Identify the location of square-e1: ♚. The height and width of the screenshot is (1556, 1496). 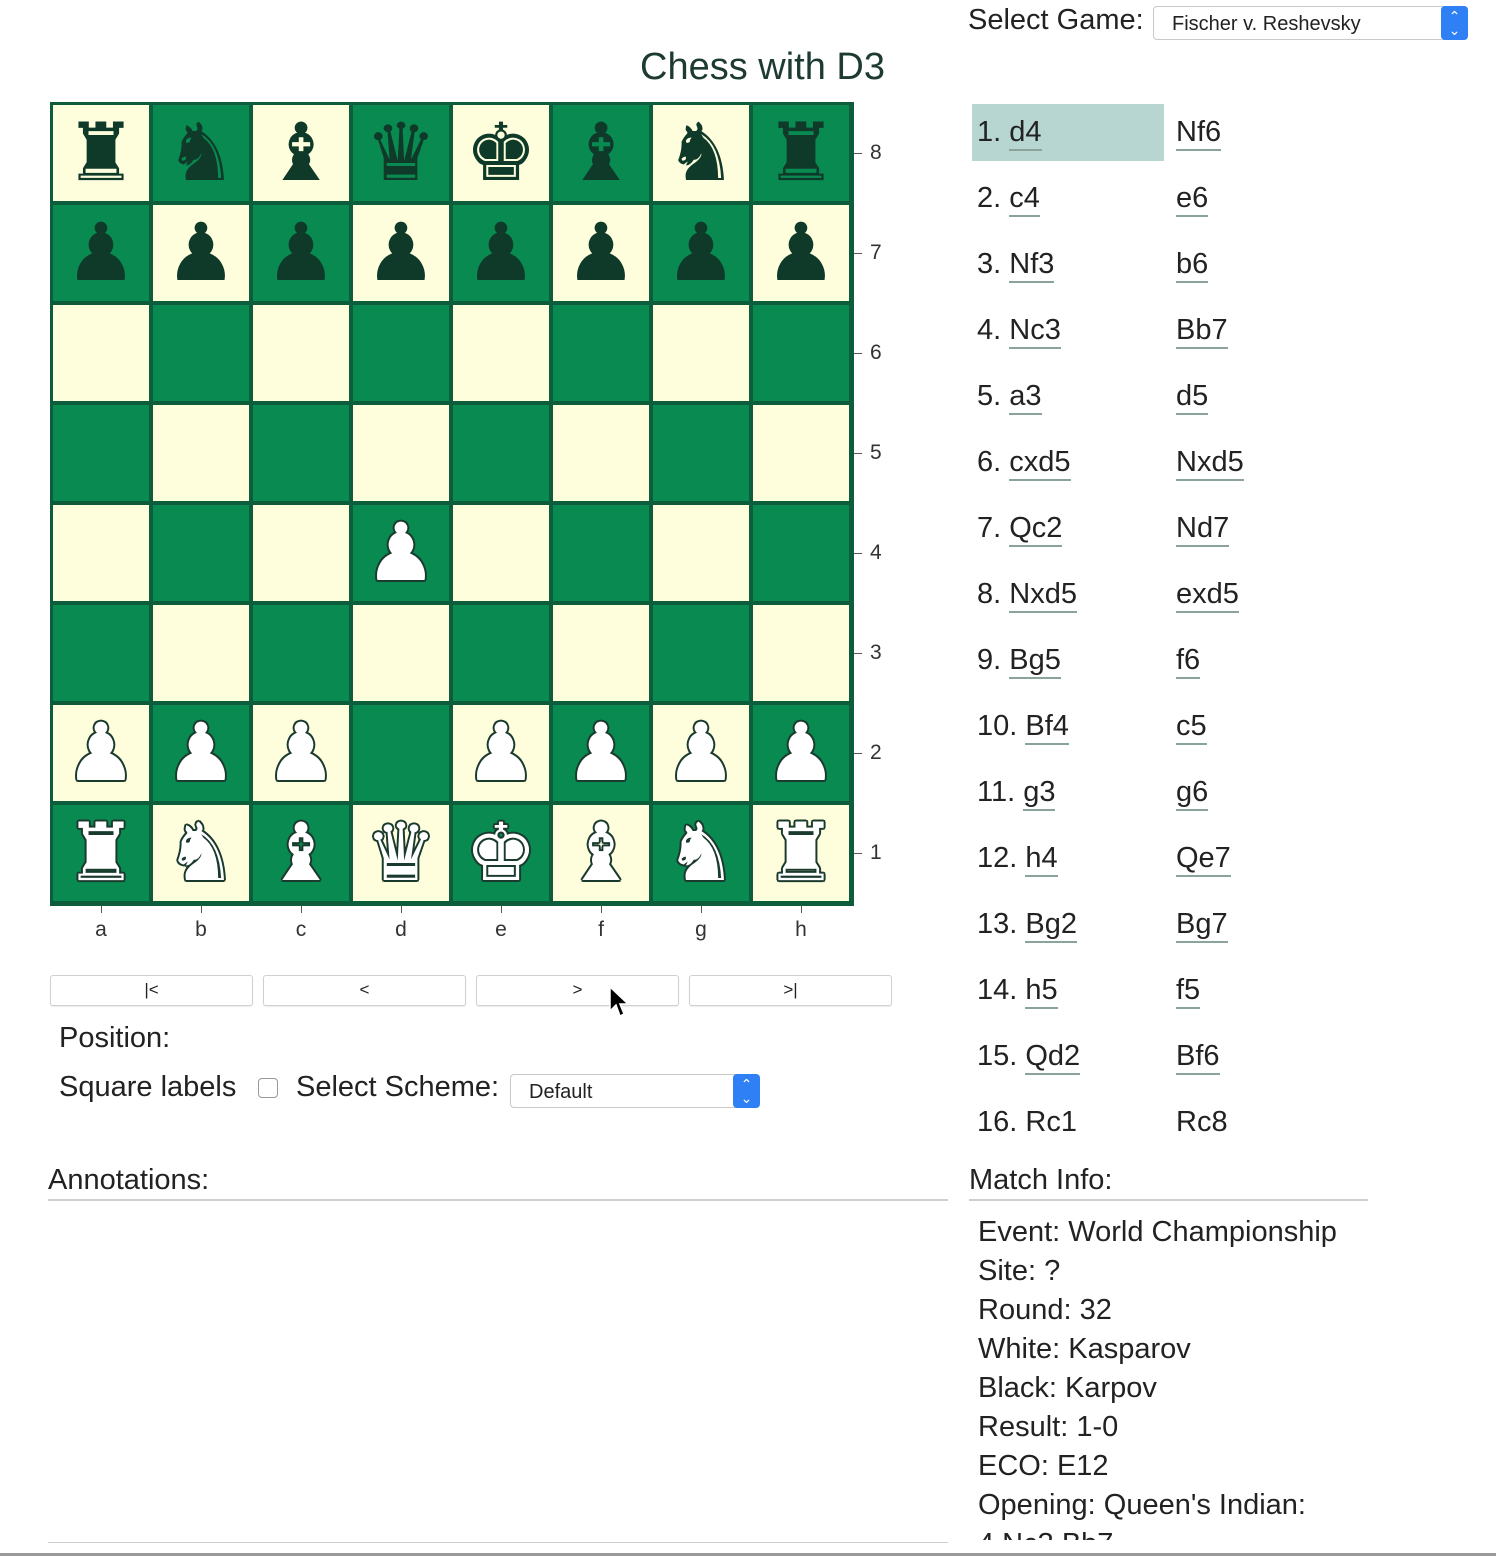
(501, 853).